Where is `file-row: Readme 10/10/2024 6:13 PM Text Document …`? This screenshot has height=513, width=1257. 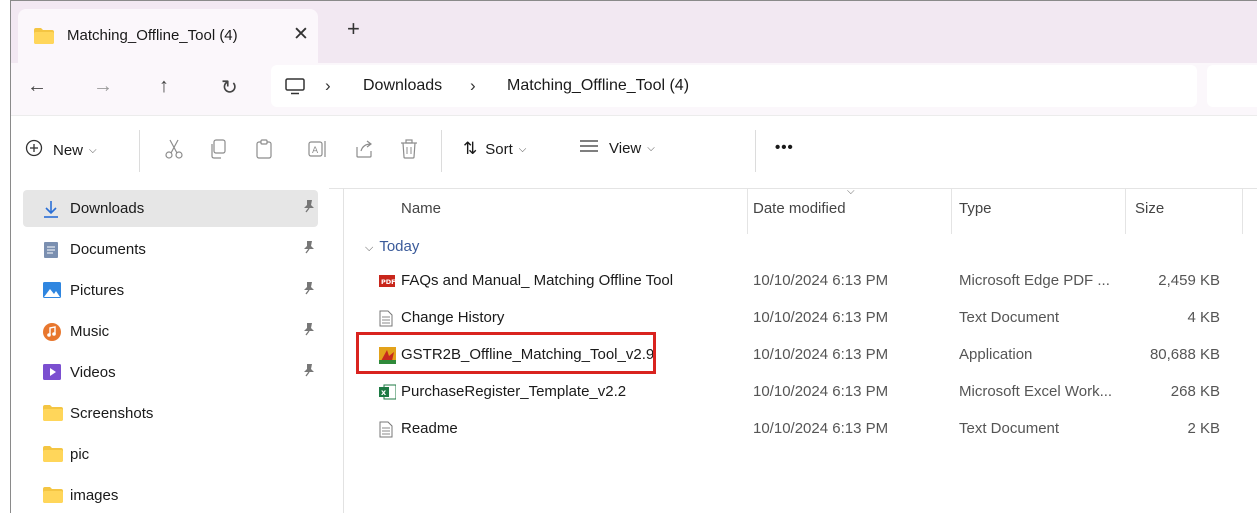 file-row: Readme 10/10/2024 6:13 PM Text Document … is located at coordinates (802, 429).